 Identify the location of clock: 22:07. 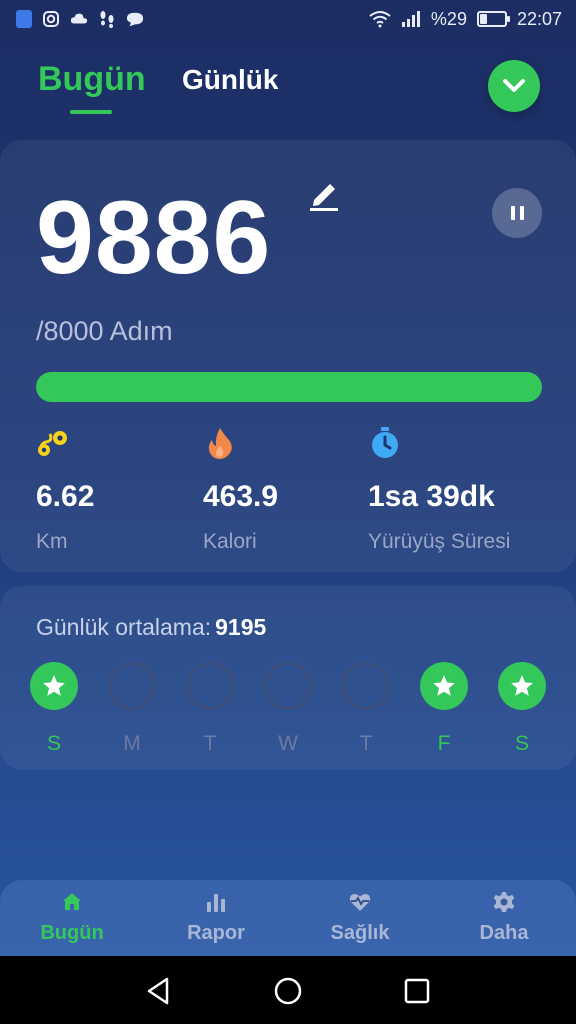
(539, 18).